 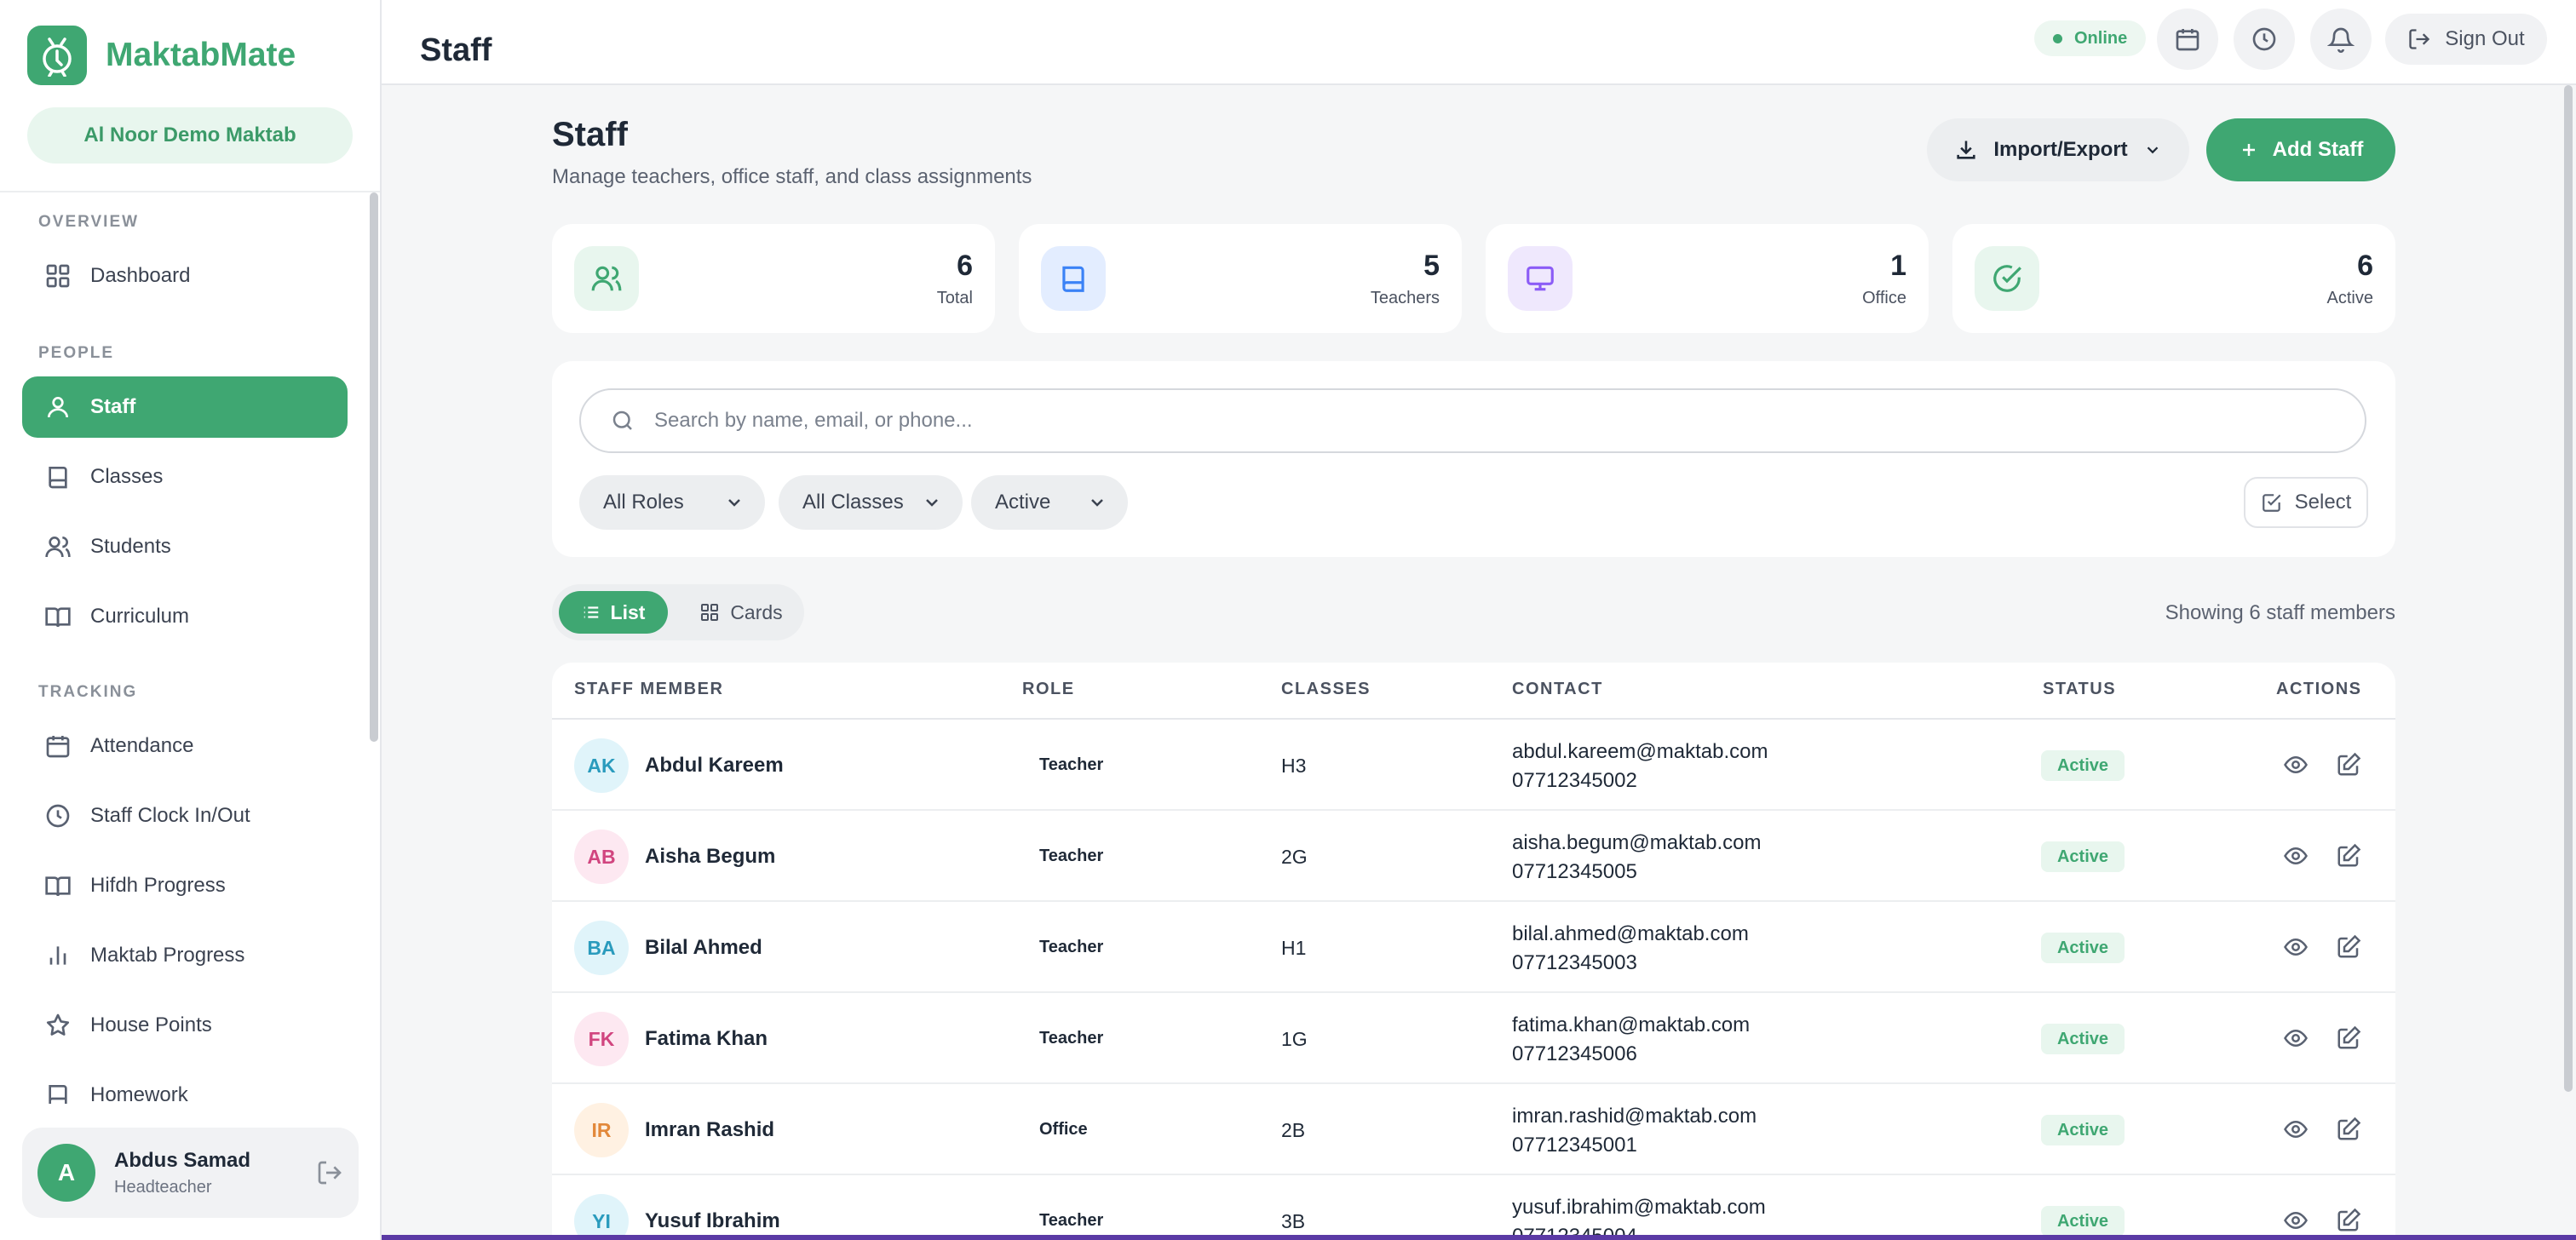 I want to click on users-icon, so click(x=58, y=546).